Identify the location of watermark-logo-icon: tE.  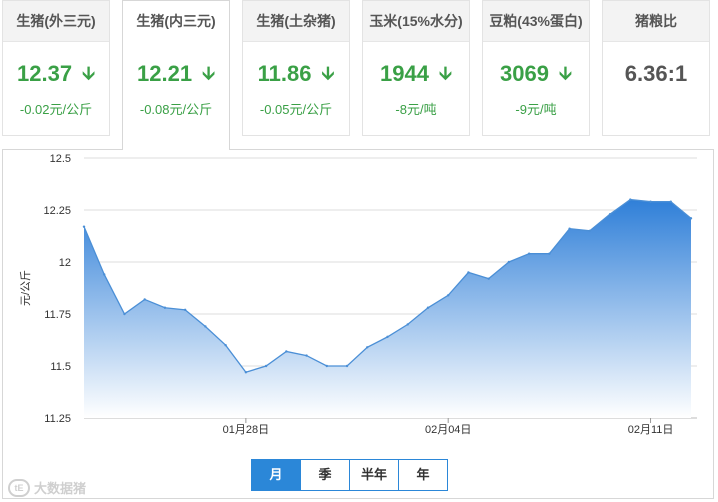
(19, 487).